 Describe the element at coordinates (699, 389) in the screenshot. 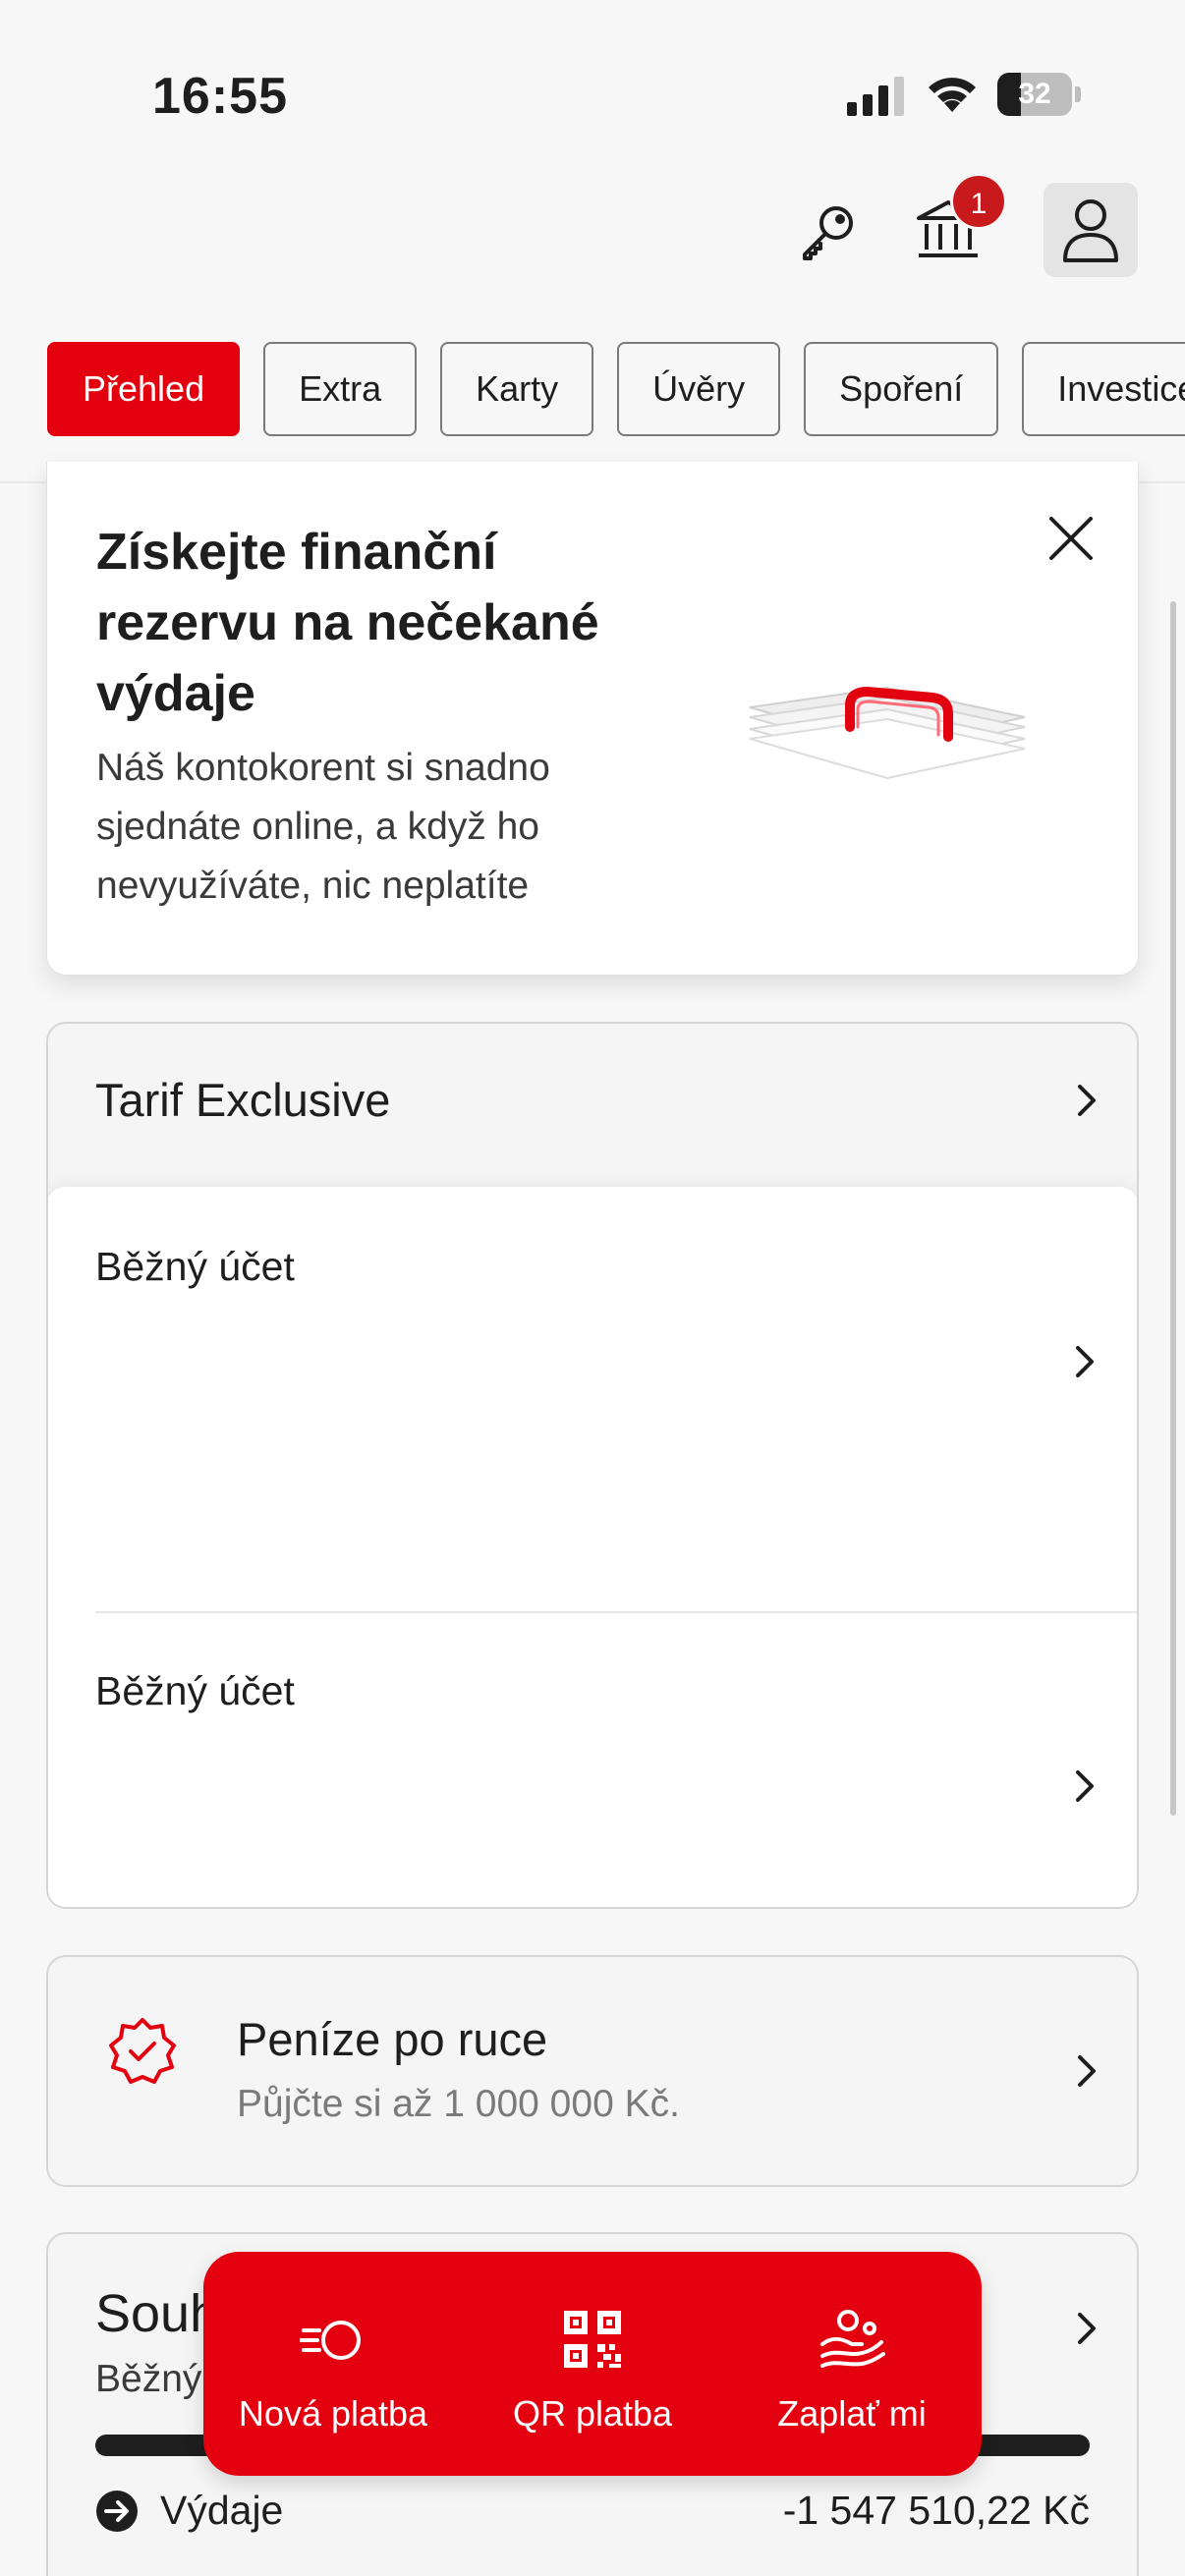

I see `tab-uvery: Úvěry` at that location.